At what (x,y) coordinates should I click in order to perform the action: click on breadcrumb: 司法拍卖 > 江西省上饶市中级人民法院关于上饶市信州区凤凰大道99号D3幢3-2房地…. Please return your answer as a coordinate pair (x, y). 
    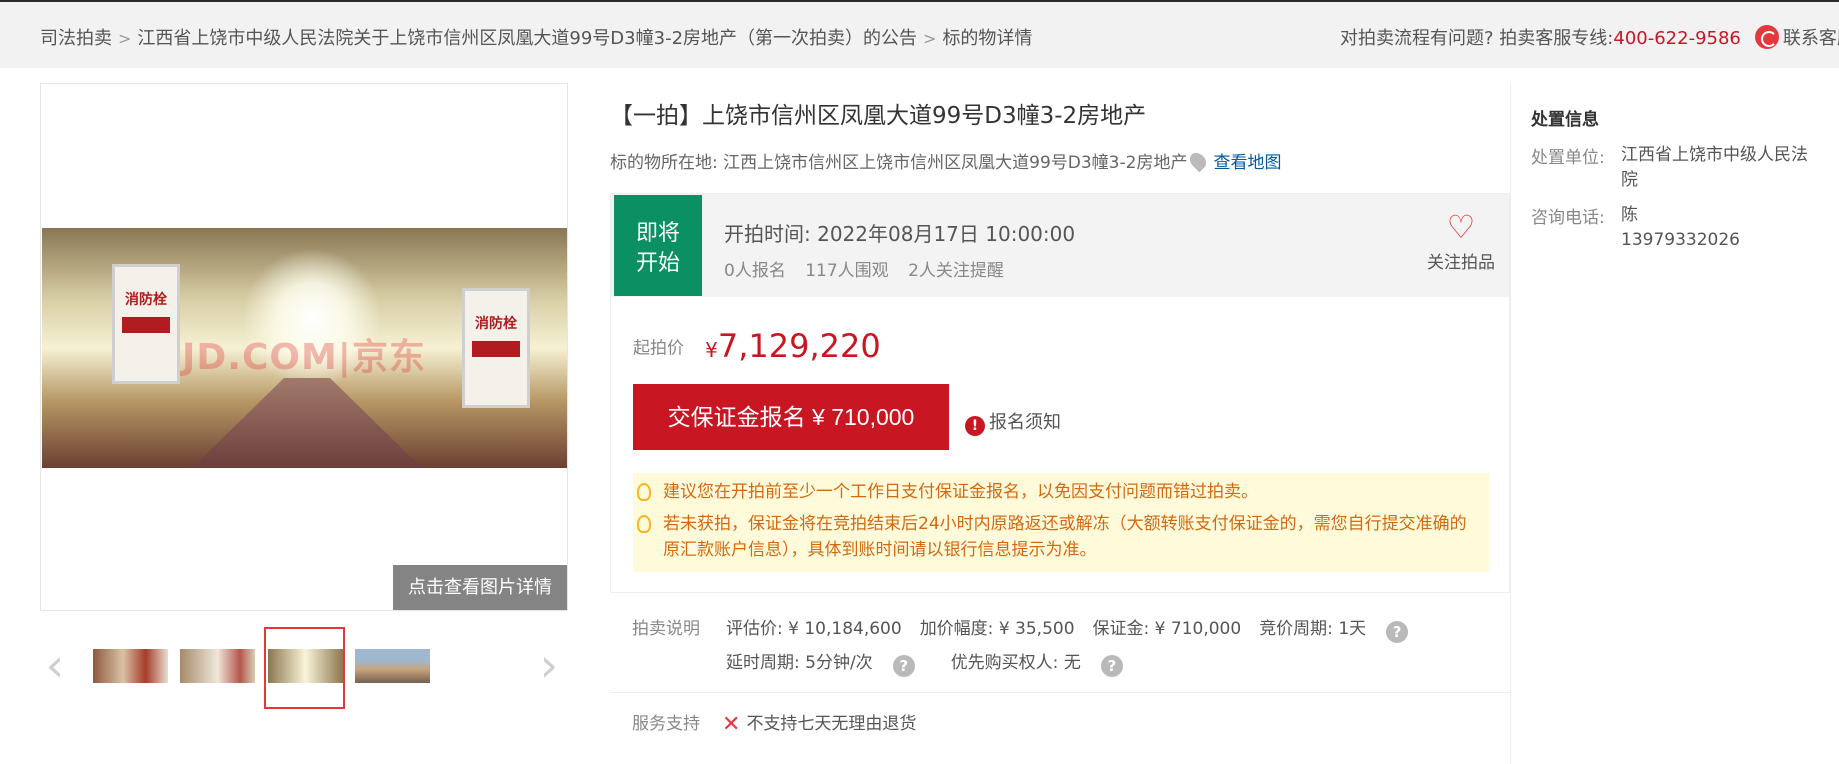
    Looking at the image, I should click on (536, 37).